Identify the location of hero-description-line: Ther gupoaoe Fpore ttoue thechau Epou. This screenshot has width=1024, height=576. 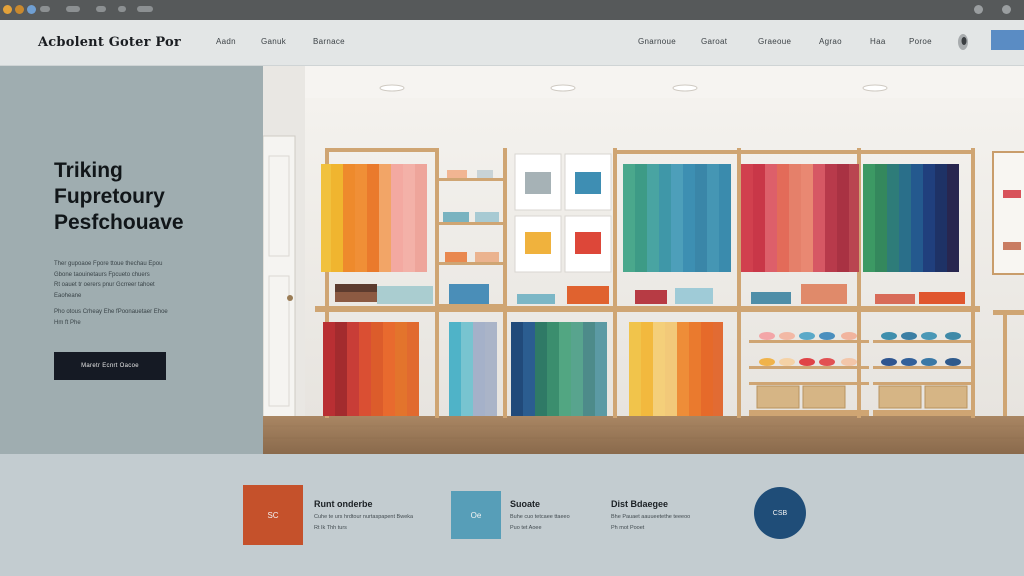
(108, 264).